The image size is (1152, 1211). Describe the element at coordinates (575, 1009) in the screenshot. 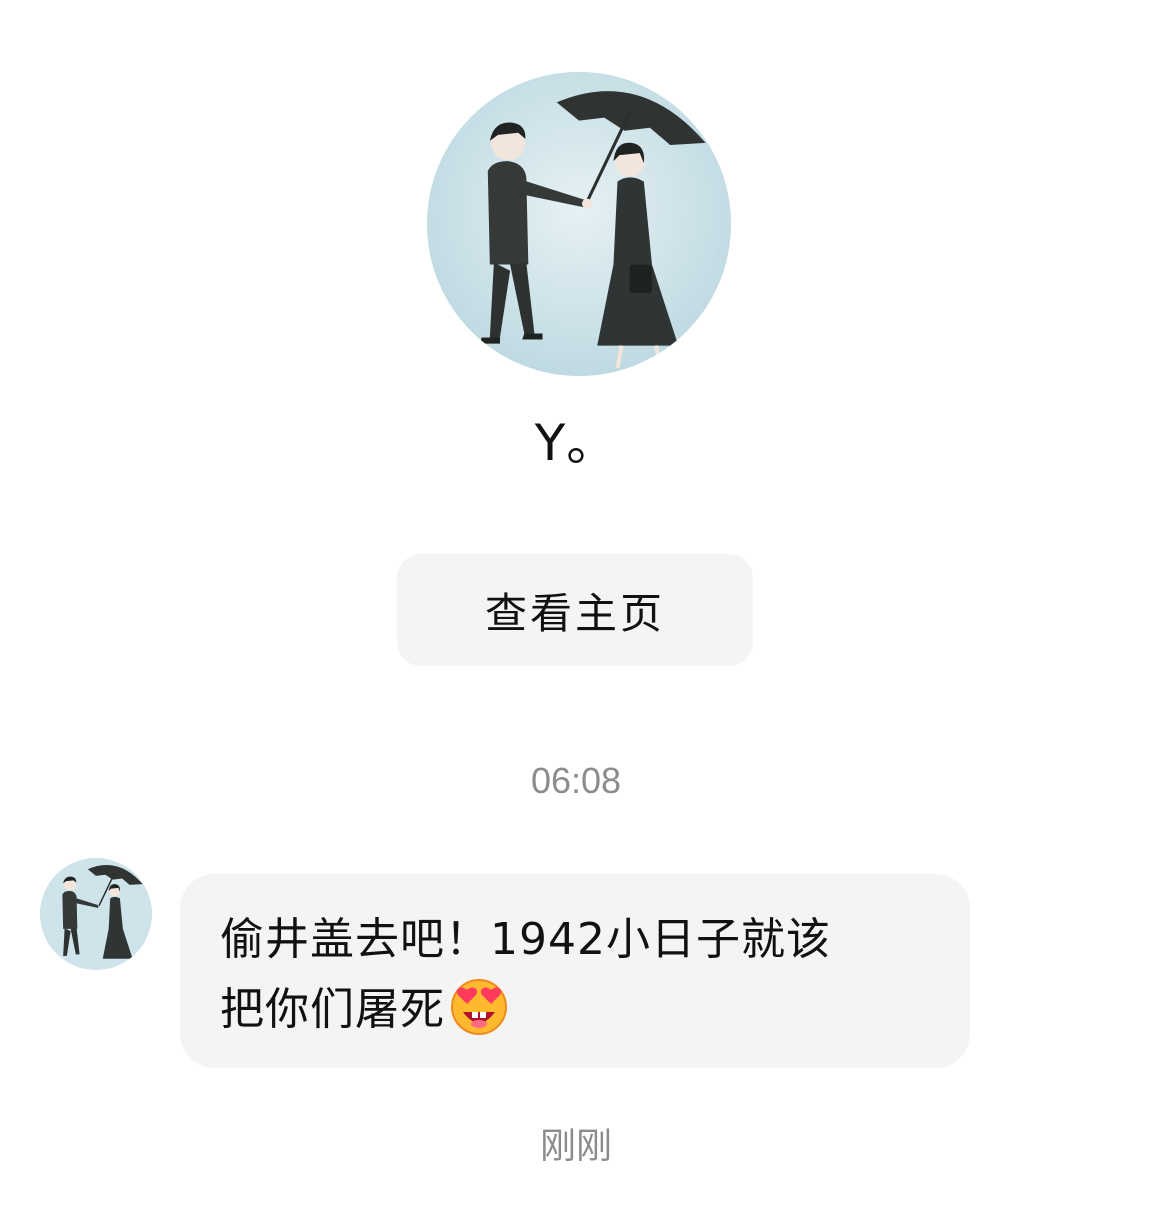

I see `message-line: 把你们屠死` at that location.